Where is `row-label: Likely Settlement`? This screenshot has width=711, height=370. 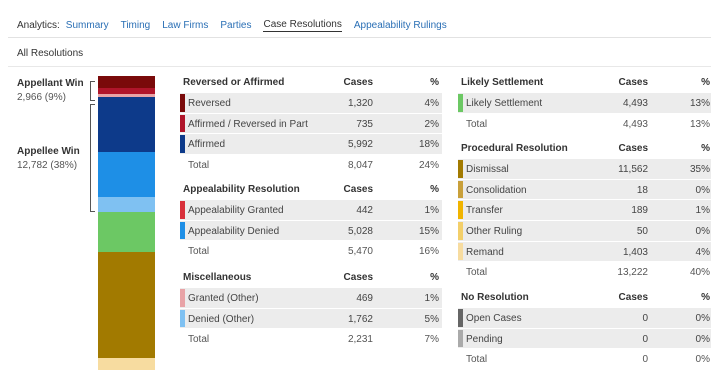 row-label: Likely Settlement is located at coordinates (504, 103).